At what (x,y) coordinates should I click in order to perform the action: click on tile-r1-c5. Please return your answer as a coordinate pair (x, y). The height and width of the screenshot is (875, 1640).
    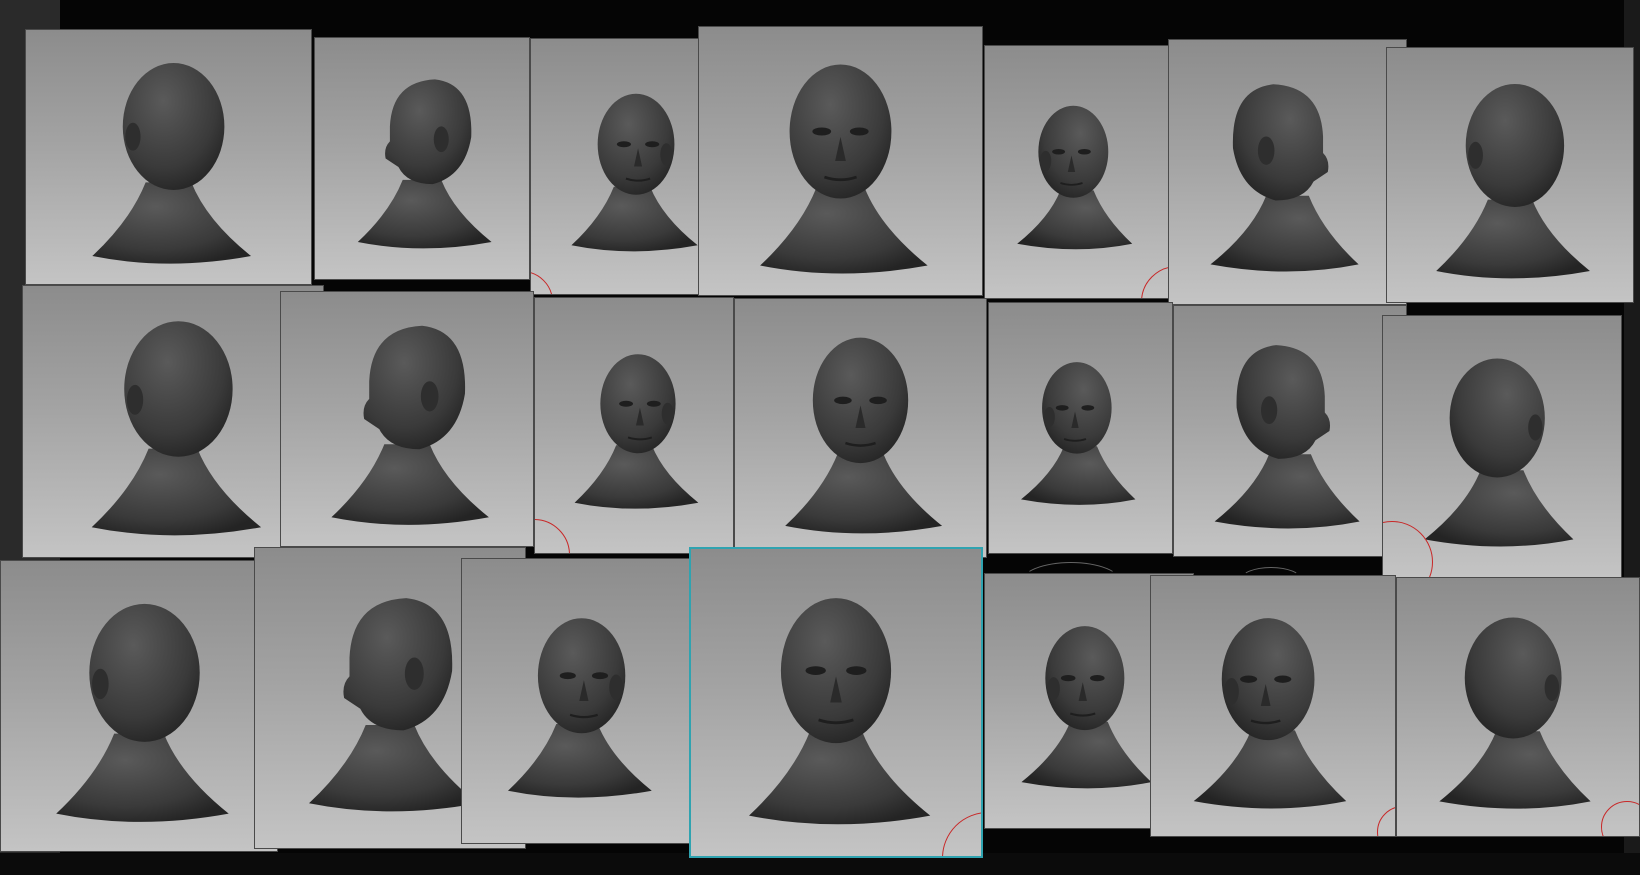
    Looking at the image, I should click on (1077, 172).